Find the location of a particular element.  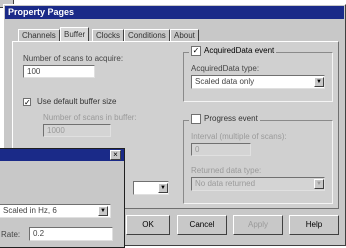

tab-label: Buffer is located at coordinates (75, 34).